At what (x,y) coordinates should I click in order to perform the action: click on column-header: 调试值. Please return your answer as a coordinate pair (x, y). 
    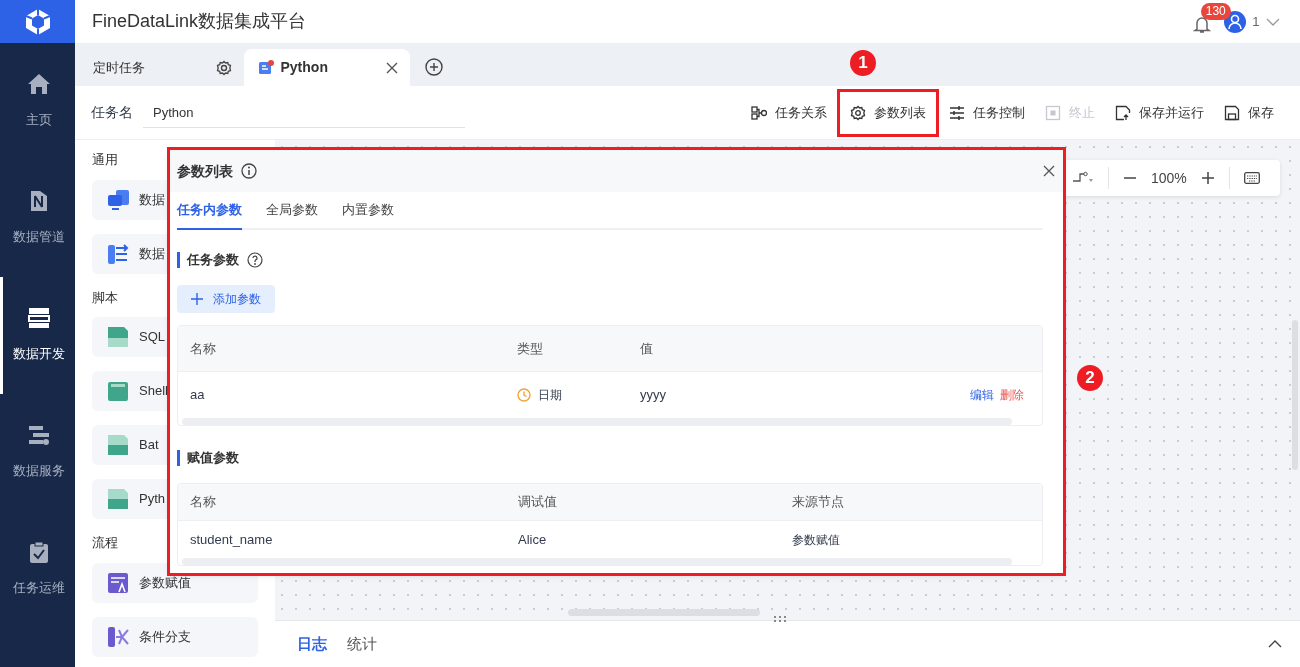
    Looking at the image, I should click on (538, 502).